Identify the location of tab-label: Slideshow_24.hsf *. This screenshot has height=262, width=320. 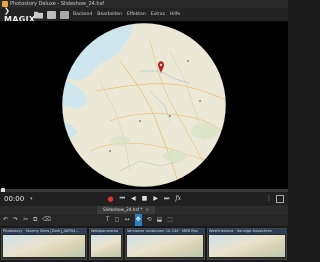
(123, 209).